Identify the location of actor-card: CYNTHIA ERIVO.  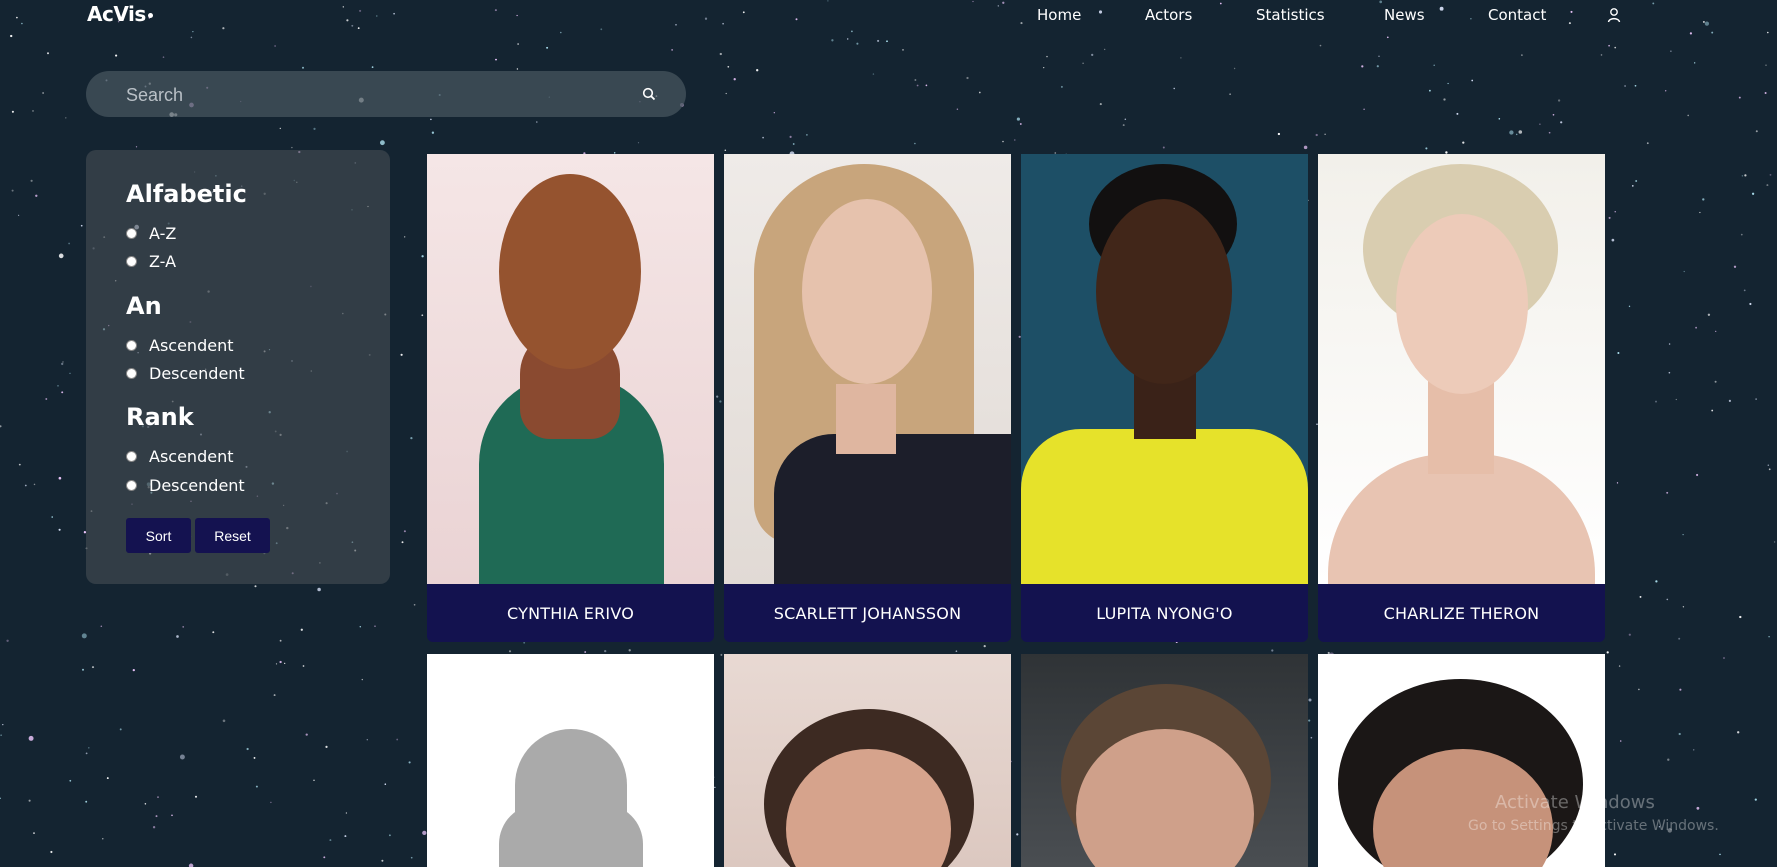
(570, 398).